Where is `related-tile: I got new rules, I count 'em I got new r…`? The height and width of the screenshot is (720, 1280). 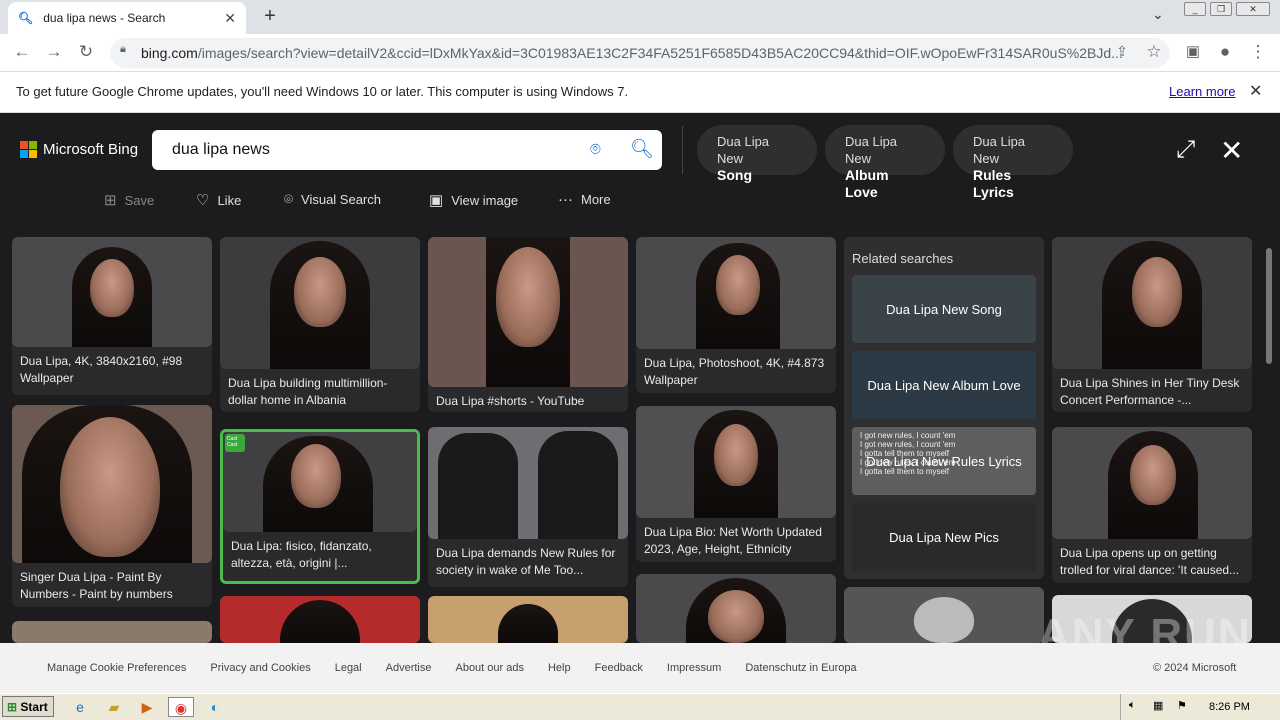 related-tile: I got new rules, I count 'em I got new r… is located at coordinates (944, 461).